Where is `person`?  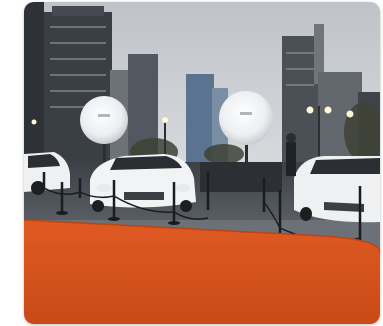 person is located at coordinates (291, 154).